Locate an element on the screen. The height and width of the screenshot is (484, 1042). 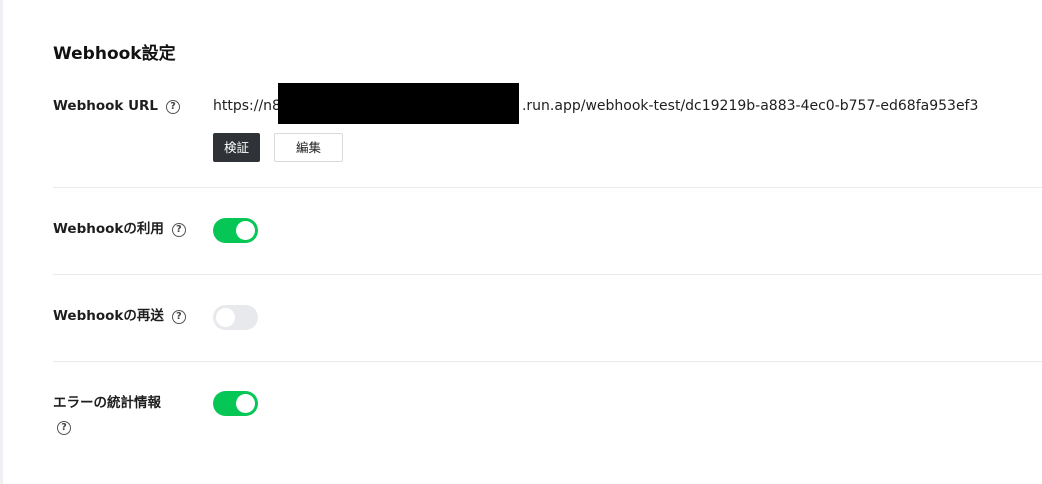
webhook-url-label-group: Webhook URL? is located at coordinates (117, 106).